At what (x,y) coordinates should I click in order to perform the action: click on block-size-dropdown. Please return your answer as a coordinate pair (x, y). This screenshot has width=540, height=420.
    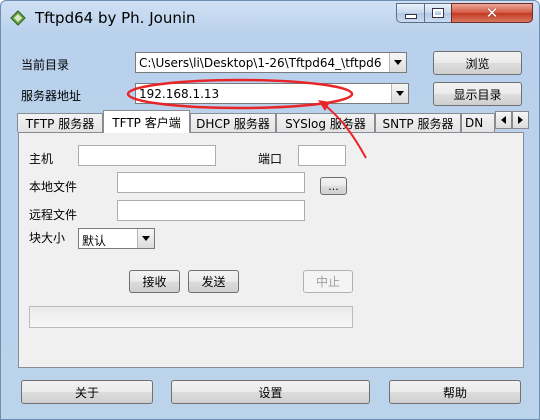
    Looking at the image, I should click on (145, 238).